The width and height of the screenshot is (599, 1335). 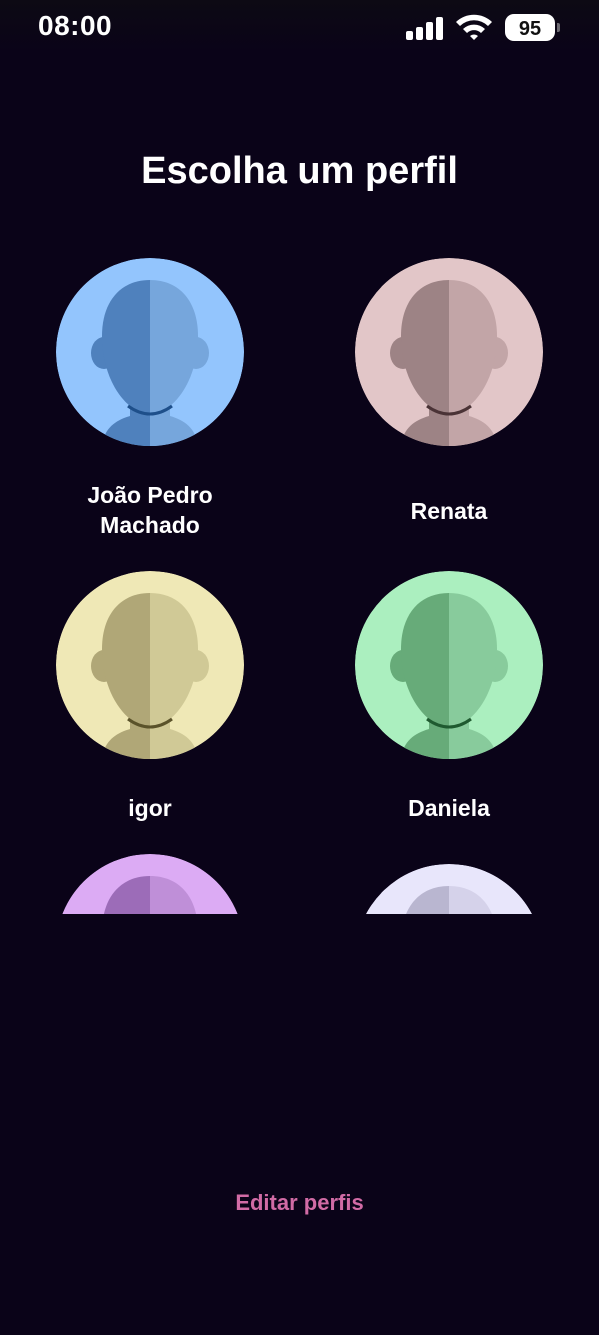 I want to click on profile-card-renata: Renata, so click(x=449, y=403).